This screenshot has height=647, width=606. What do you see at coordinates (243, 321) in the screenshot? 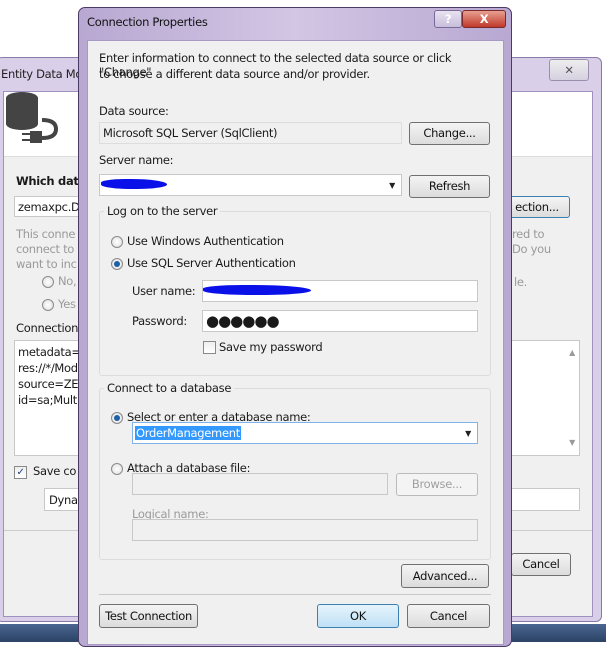
I see `password-value: ●●●●●●` at bounding box center [243, 321].